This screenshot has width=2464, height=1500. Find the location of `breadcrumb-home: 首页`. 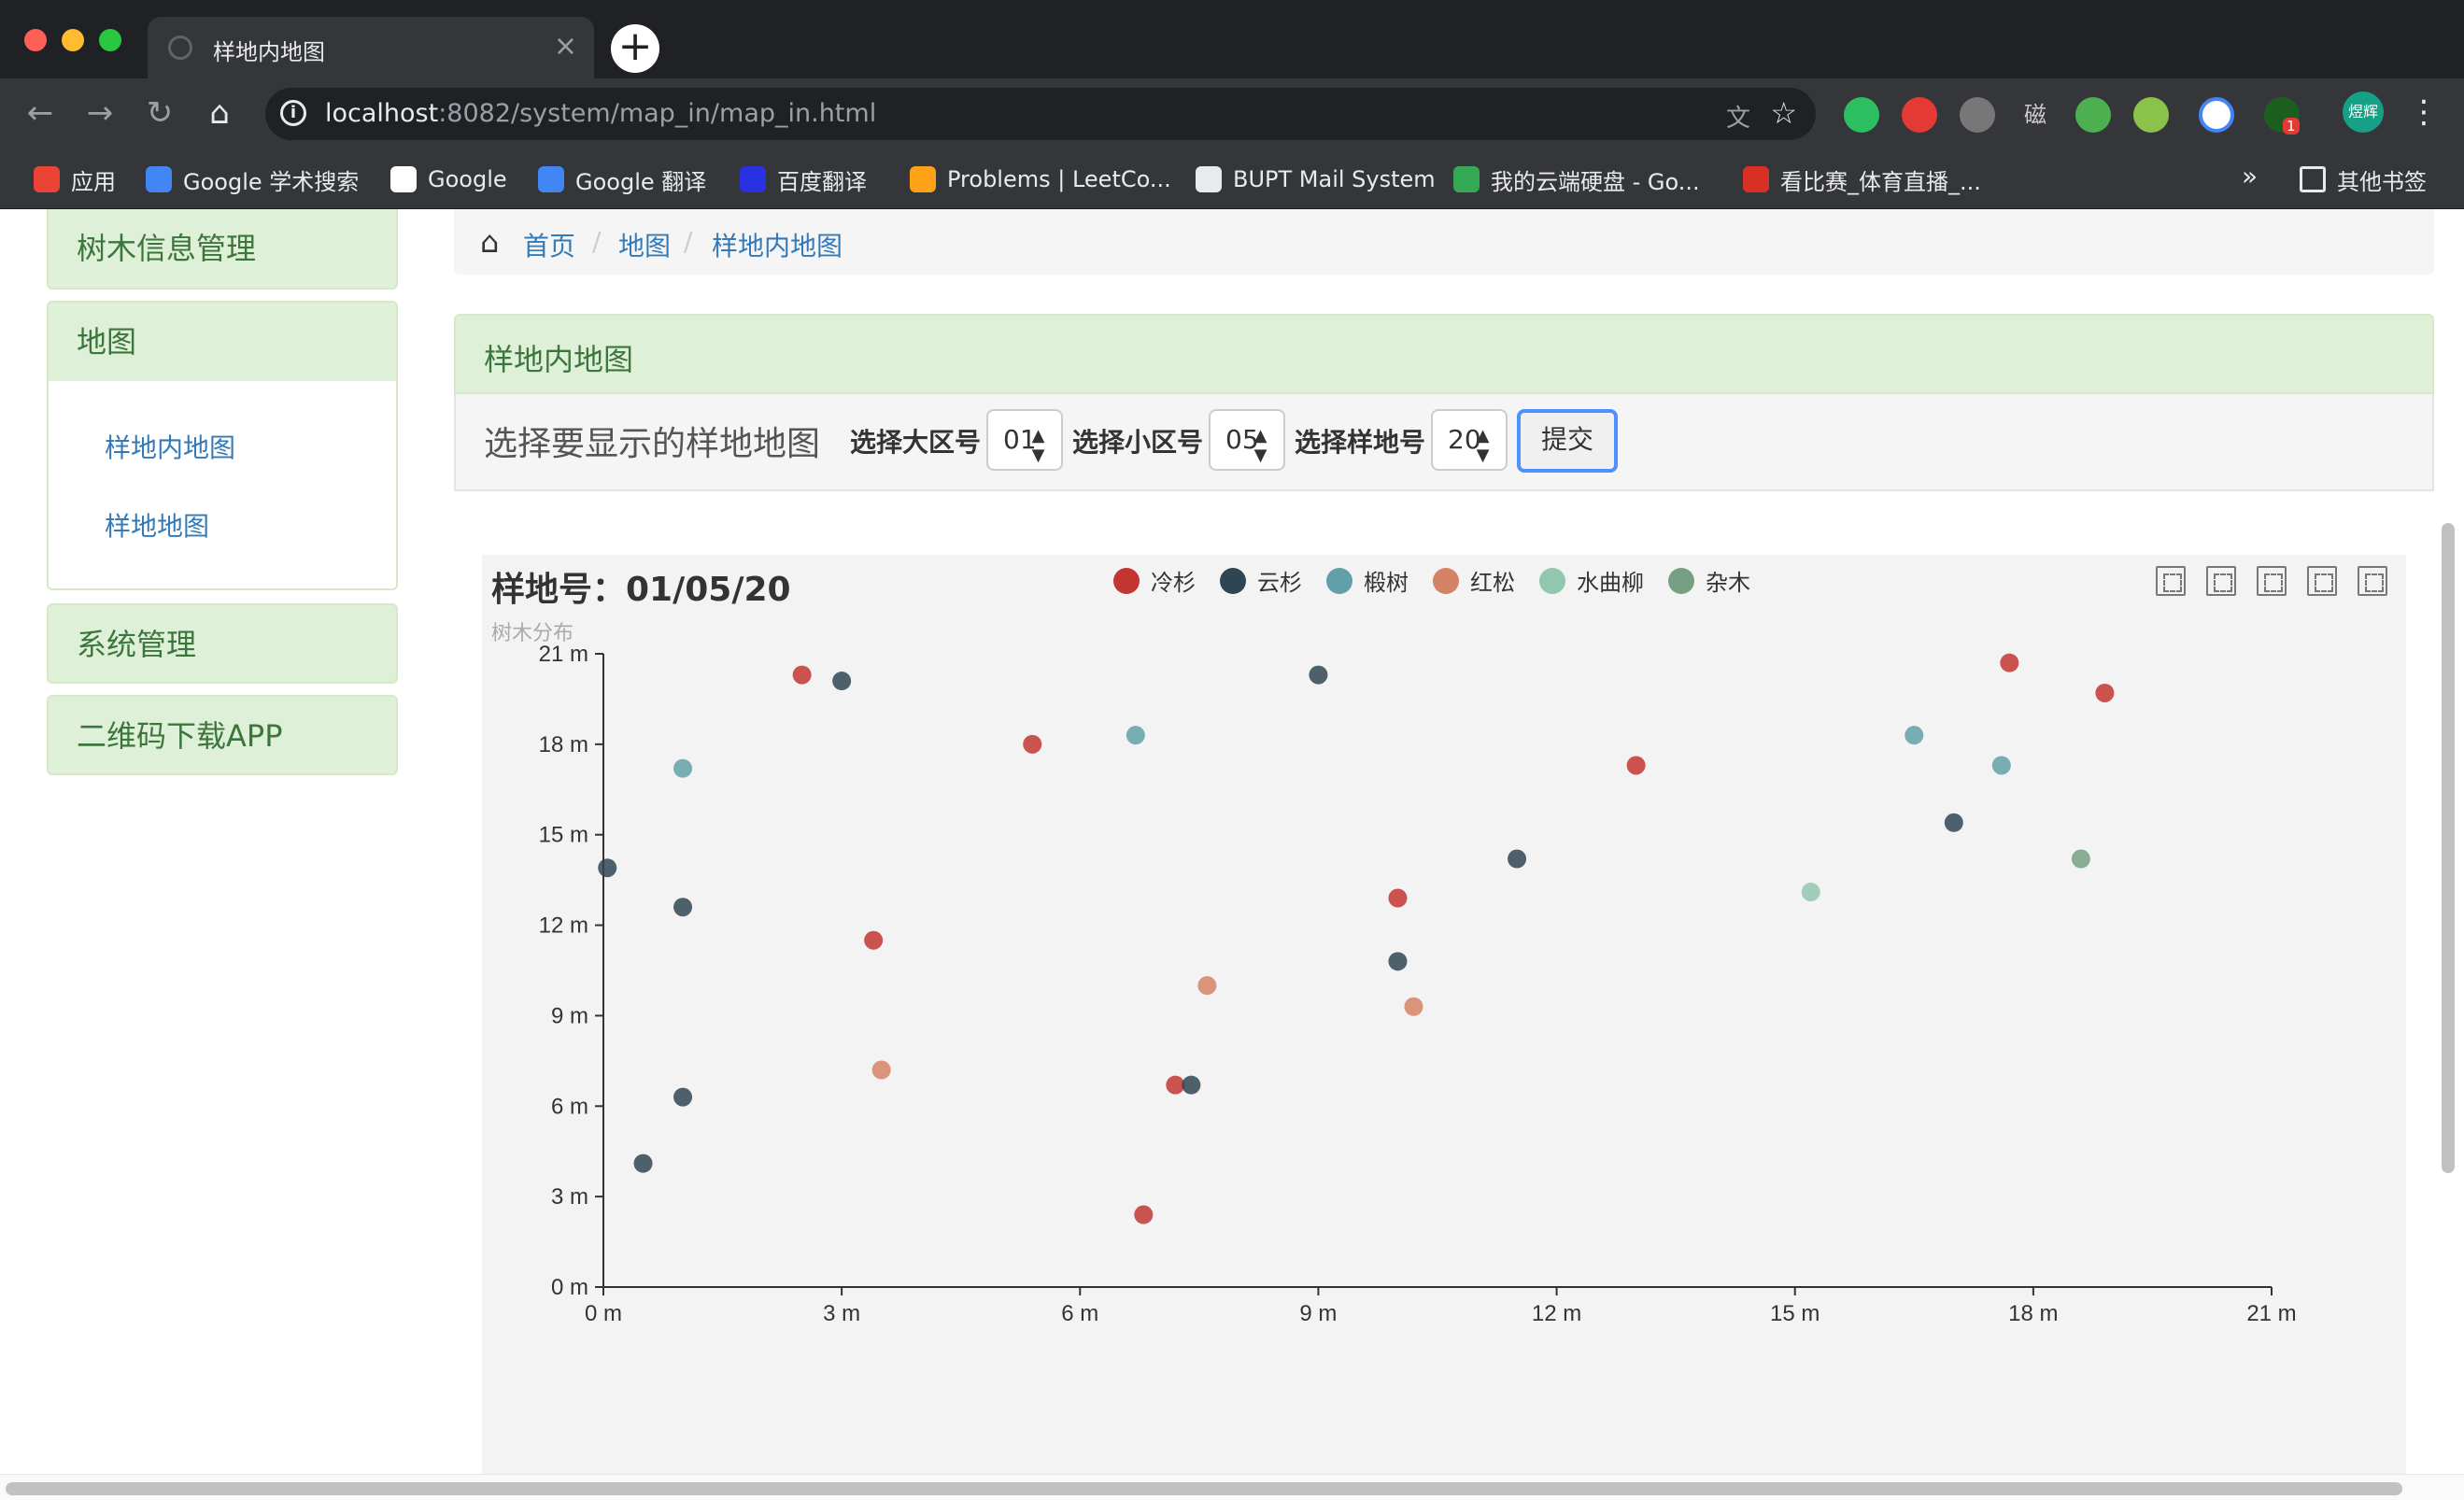

breadcrumb-home: 首页 is located at coordinates (549, 244).